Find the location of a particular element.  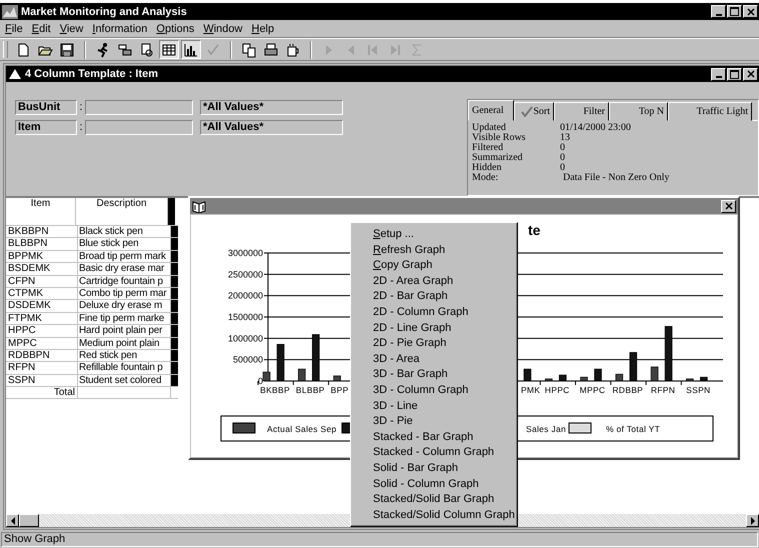

legend-label: Actual Sales Sep is located at coordinates (302, 429).